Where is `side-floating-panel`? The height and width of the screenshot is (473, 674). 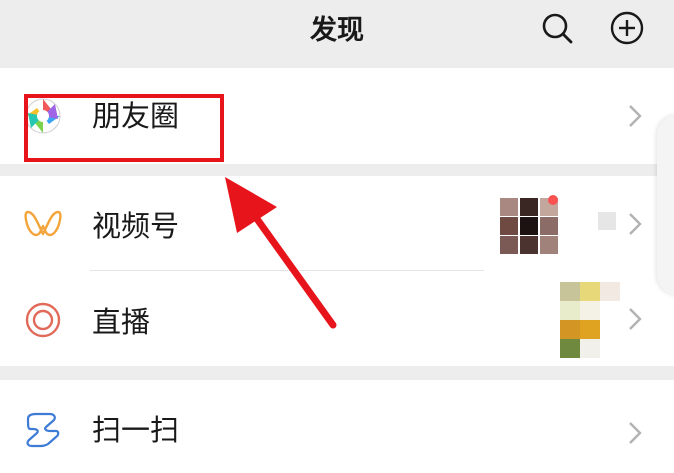
side-floating-panel is located at coordinates (665, 205).